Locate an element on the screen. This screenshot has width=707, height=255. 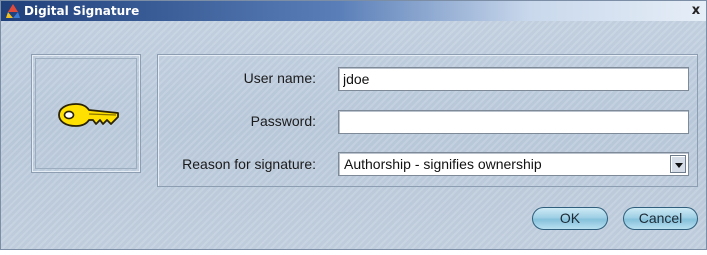
key-icon is located at coordinates (89, 115).